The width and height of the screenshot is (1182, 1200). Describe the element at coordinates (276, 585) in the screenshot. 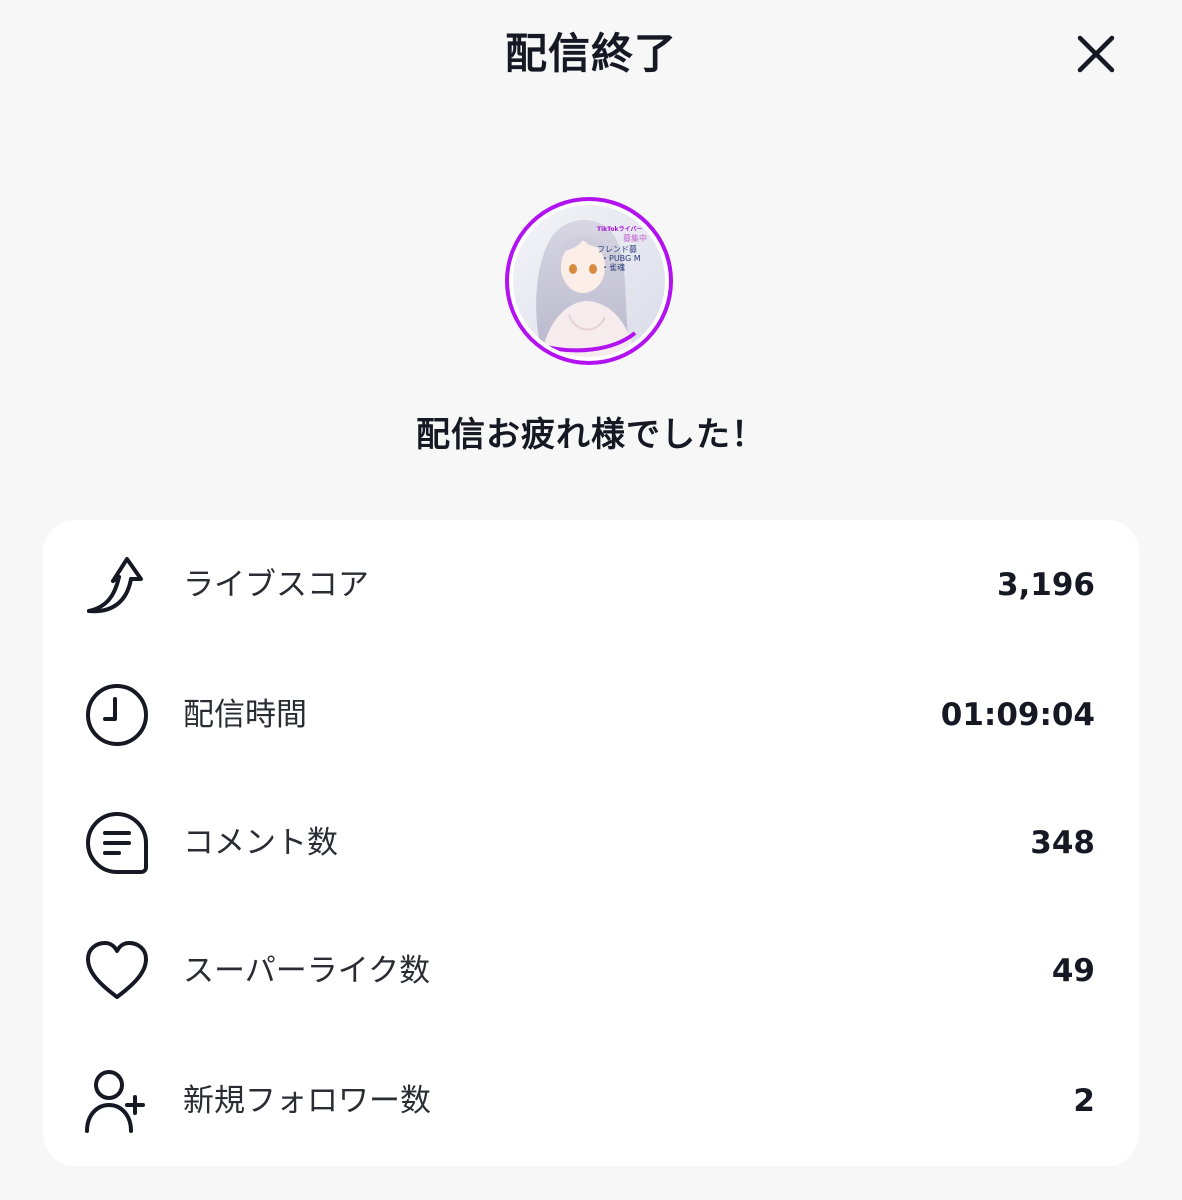

I see `stat-label: ライブスコア` at that location.